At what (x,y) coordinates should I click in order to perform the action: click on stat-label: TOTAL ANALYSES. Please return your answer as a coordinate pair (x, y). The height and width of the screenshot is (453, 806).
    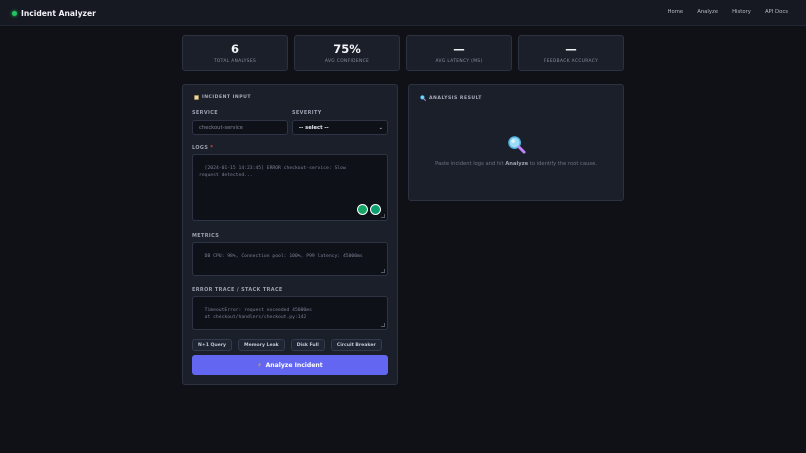
    Looking at the image, I should click on (235, 61).